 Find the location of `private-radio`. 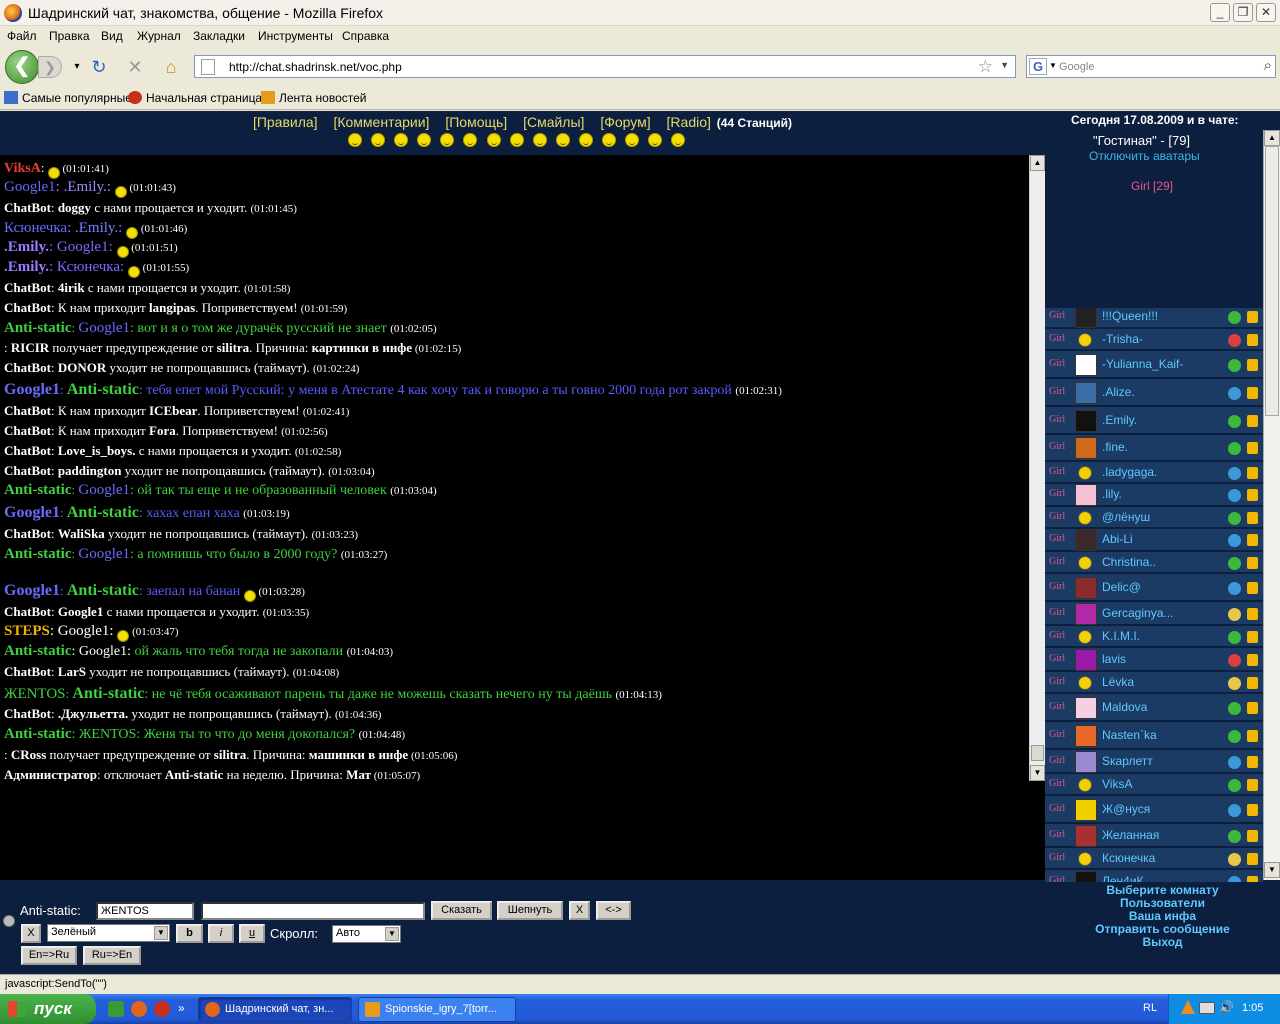

private-radio is located at coordinates (9, 921).